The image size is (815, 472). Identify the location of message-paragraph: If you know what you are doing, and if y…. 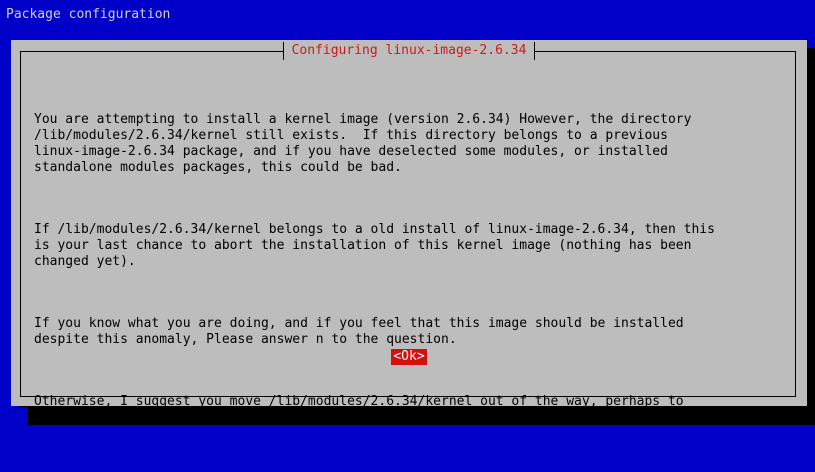
(359, 331).